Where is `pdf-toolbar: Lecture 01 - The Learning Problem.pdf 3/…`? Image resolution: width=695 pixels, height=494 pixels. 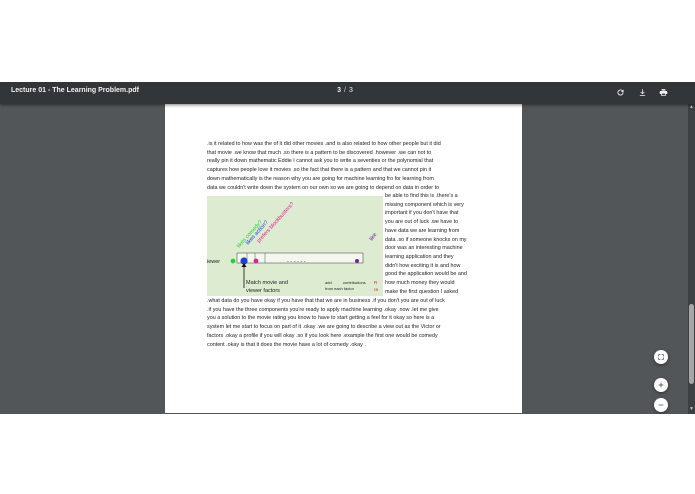
pdf-toolbar: Lecture 01 - The Learning Problem.pdf 3/… is located at coordinates (347, 93).